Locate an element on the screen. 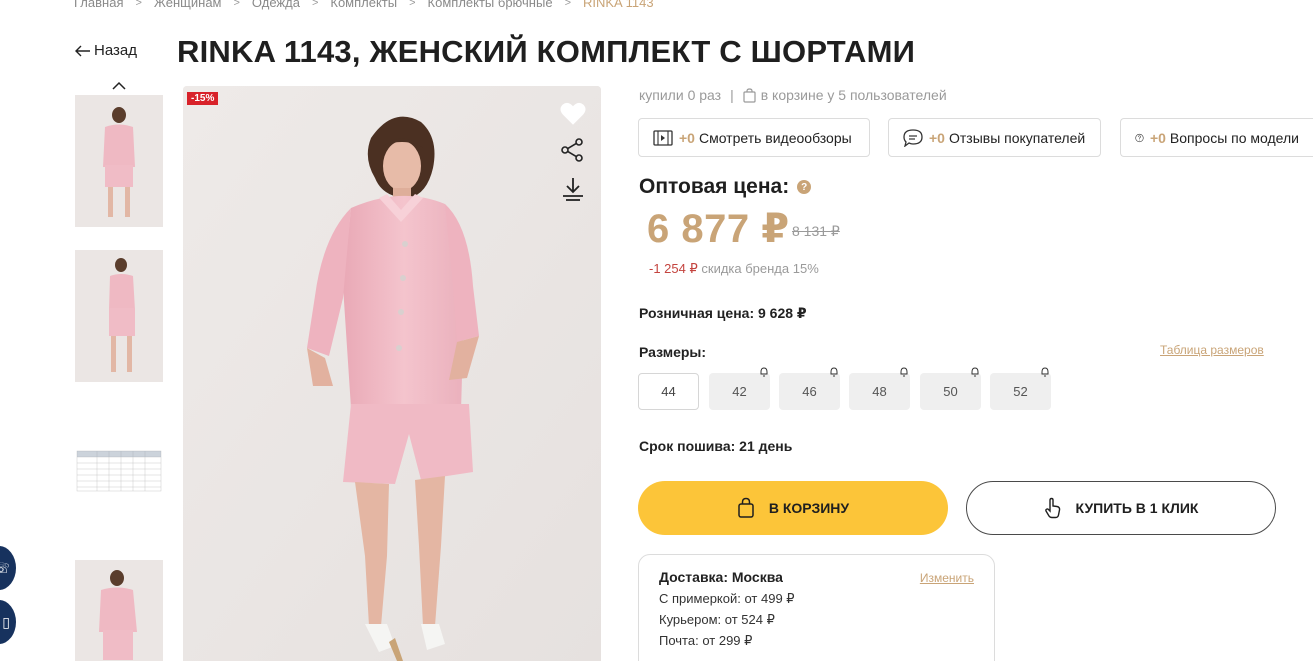  brand-discount: -1 254 ₽ скидка бренда 15% is located at coordinates (734, 269).